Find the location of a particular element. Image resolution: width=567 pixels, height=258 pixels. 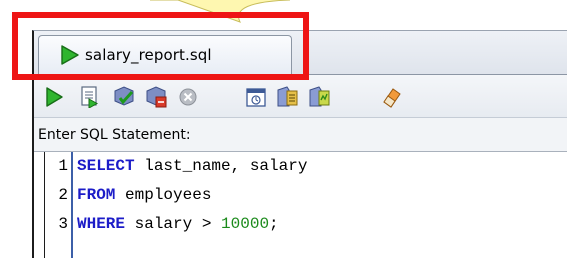

sql-tuning-advisor-icon is located at coordinates (256, 97).